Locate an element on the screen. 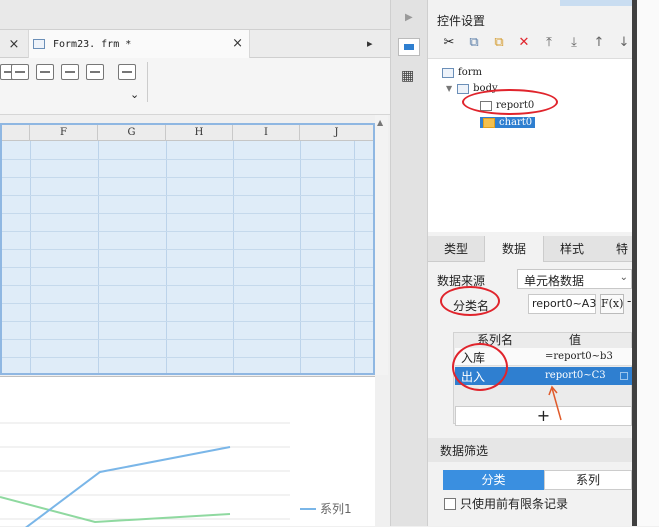 This screenshot has width=659, height=527. legend-swatch is located at coordinates (308, 508).